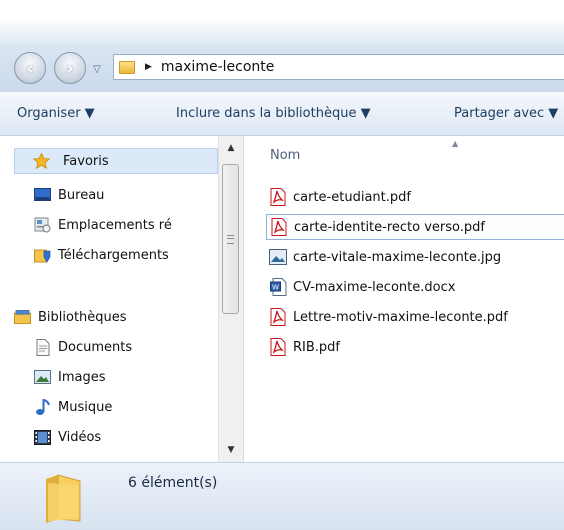 The height and width of the screenshot is (530, 564). Describe the element at coordinates (217, 67) in the screenshot. I see `breadcrumb-folder: maxime-leconte` at that location.